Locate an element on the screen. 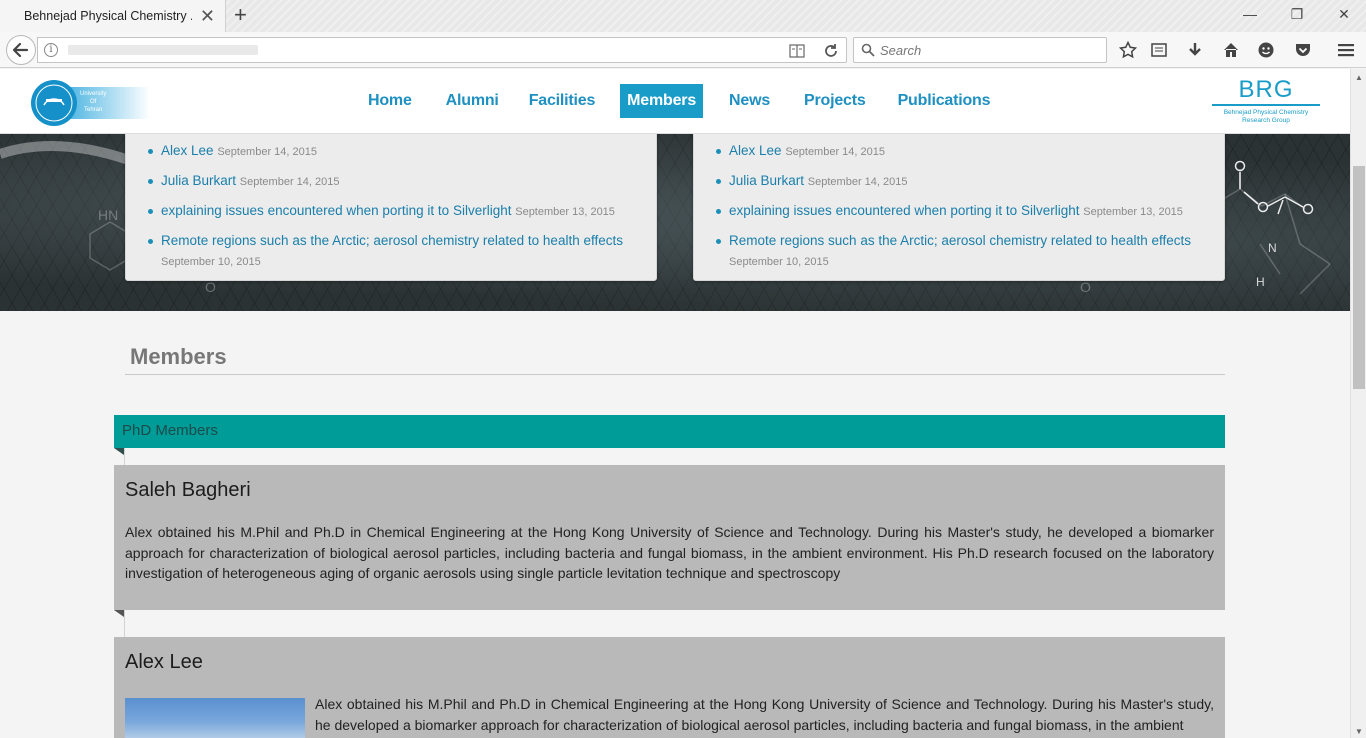 Image resolution: width=1366 pixels, height=738 pixels. smiley-icon is located at coordinates (1266, 50).